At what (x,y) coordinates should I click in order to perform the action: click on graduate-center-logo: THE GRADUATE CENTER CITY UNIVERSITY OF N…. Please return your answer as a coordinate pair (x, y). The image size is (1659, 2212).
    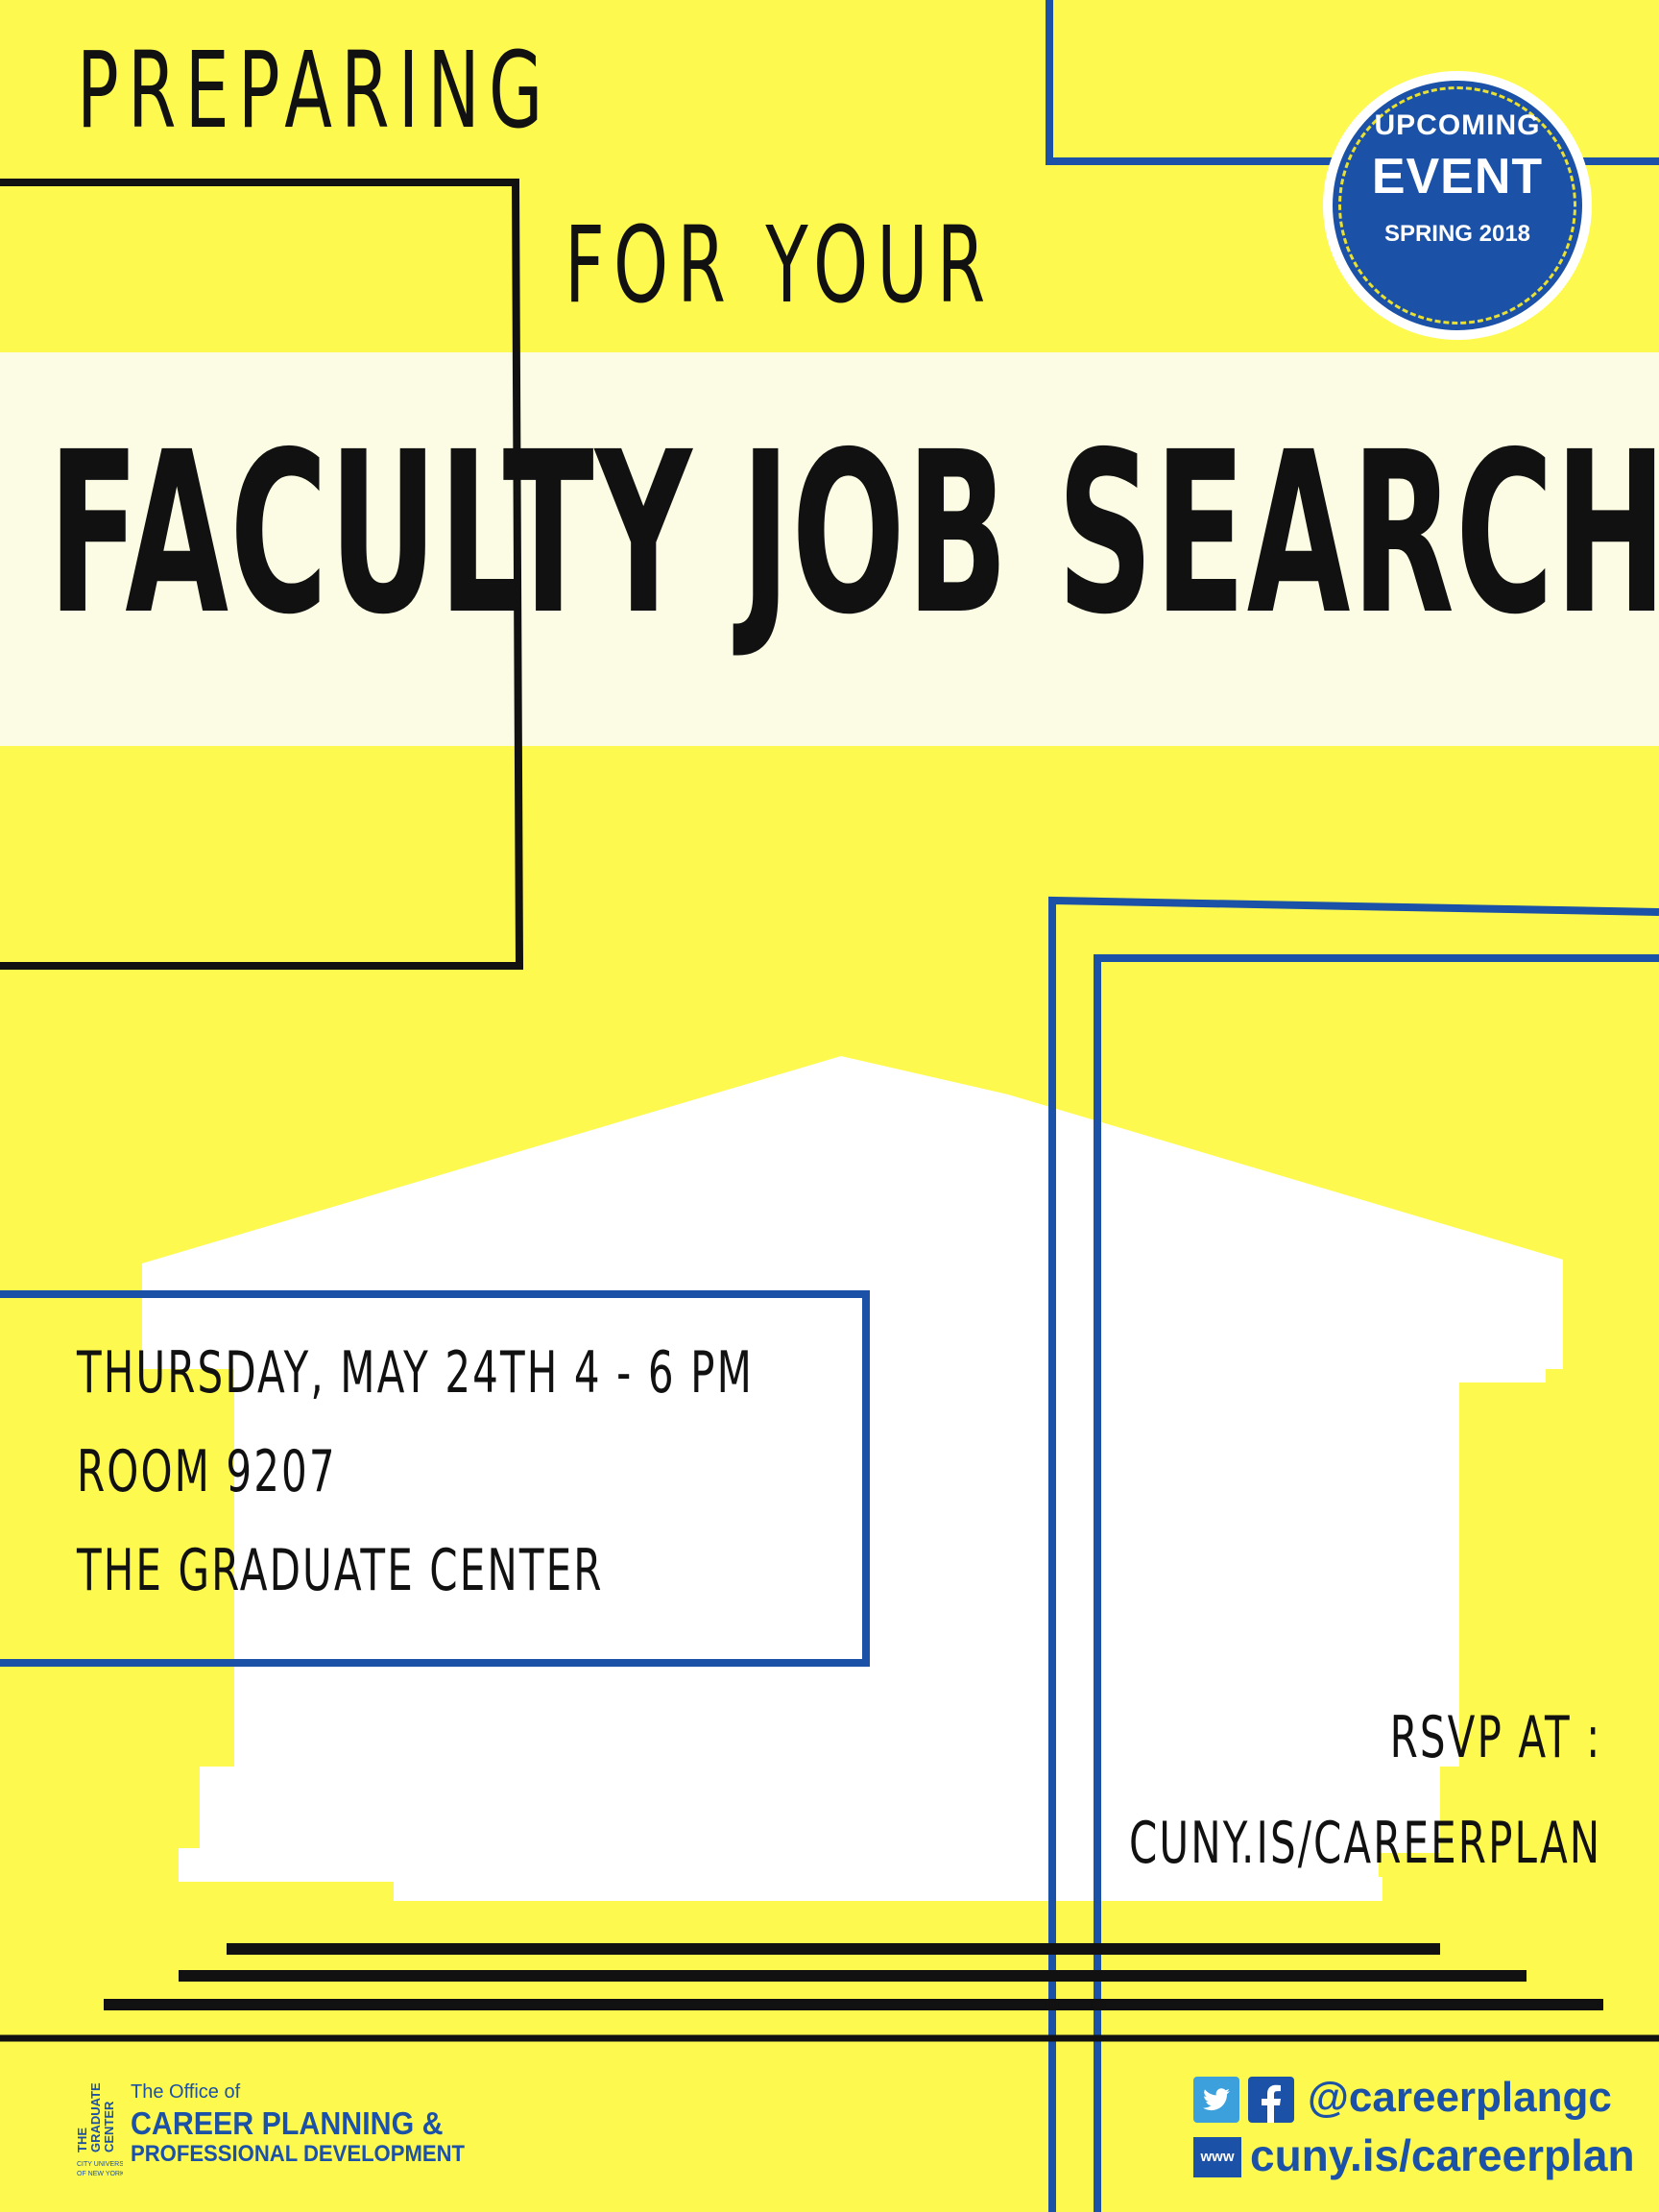
    Looking at the image, I should click on (99, 2130).